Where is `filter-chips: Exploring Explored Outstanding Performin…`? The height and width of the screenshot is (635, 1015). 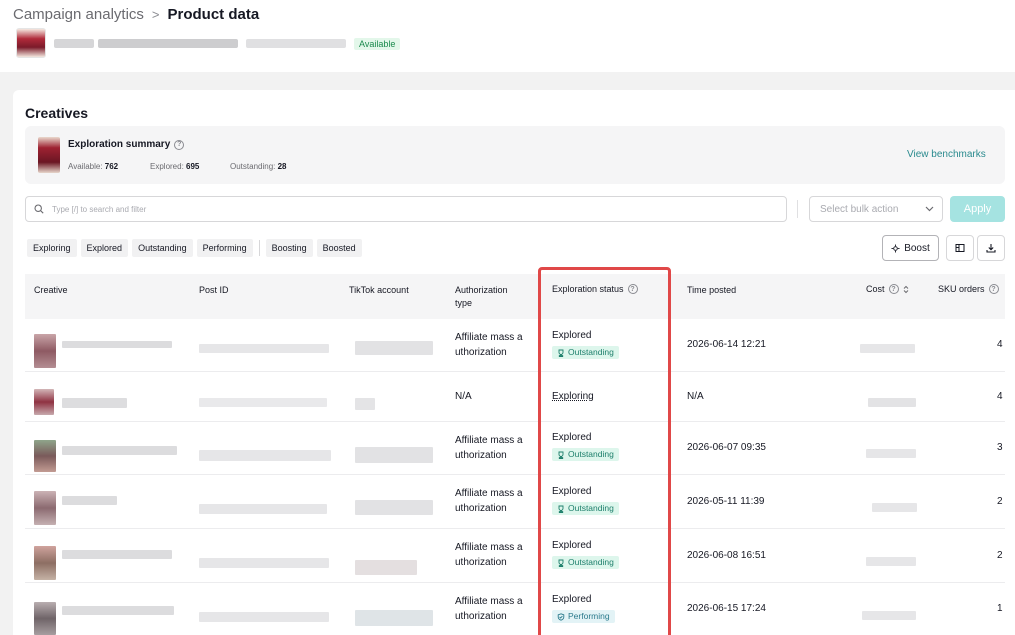
filter-chips: Exploring Explored Outstanding Performin… is located at coordinates (194, 248).